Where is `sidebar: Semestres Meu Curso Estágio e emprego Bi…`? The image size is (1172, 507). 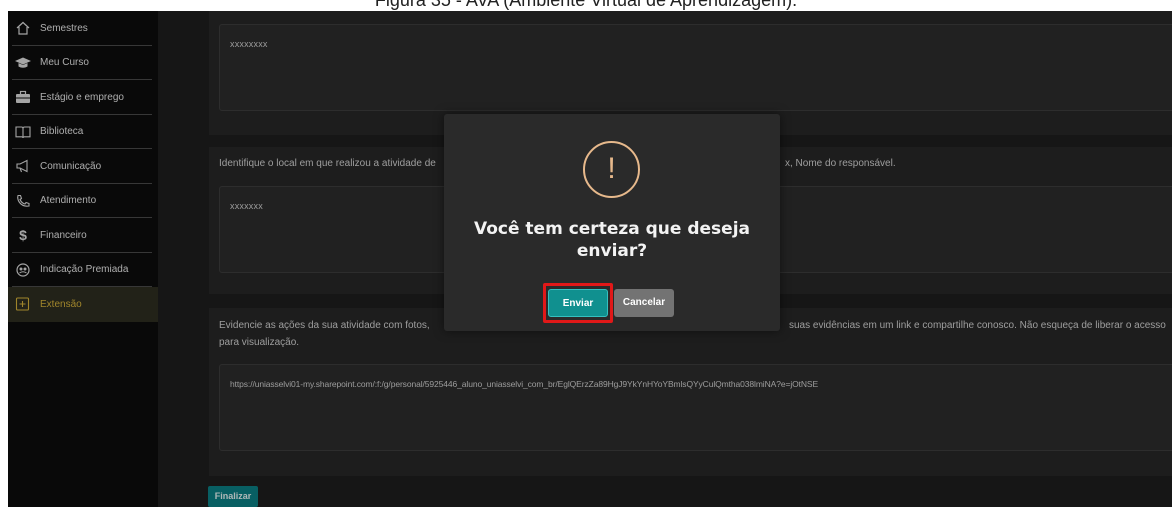 sidebar: Semestres Meu Curso Estágio e emprego Bi… is located at coordinates (83, 259).